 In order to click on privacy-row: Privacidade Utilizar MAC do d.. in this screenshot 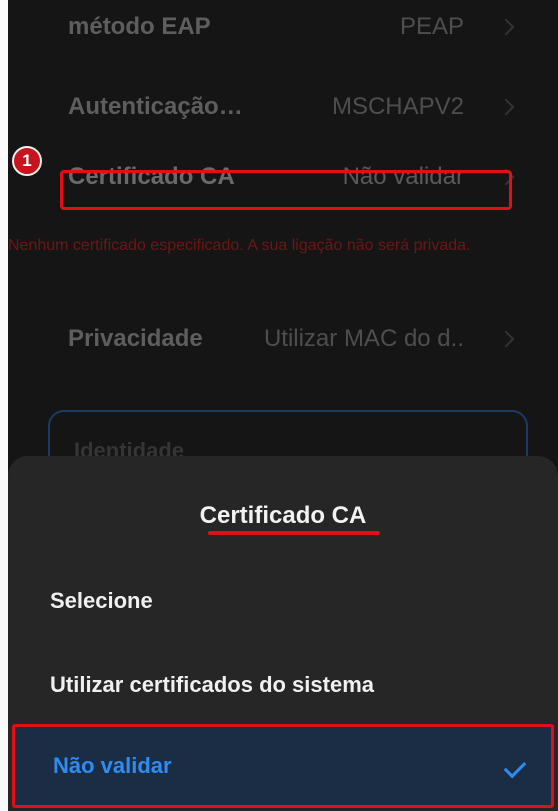, I will do `click(283, 339)`.